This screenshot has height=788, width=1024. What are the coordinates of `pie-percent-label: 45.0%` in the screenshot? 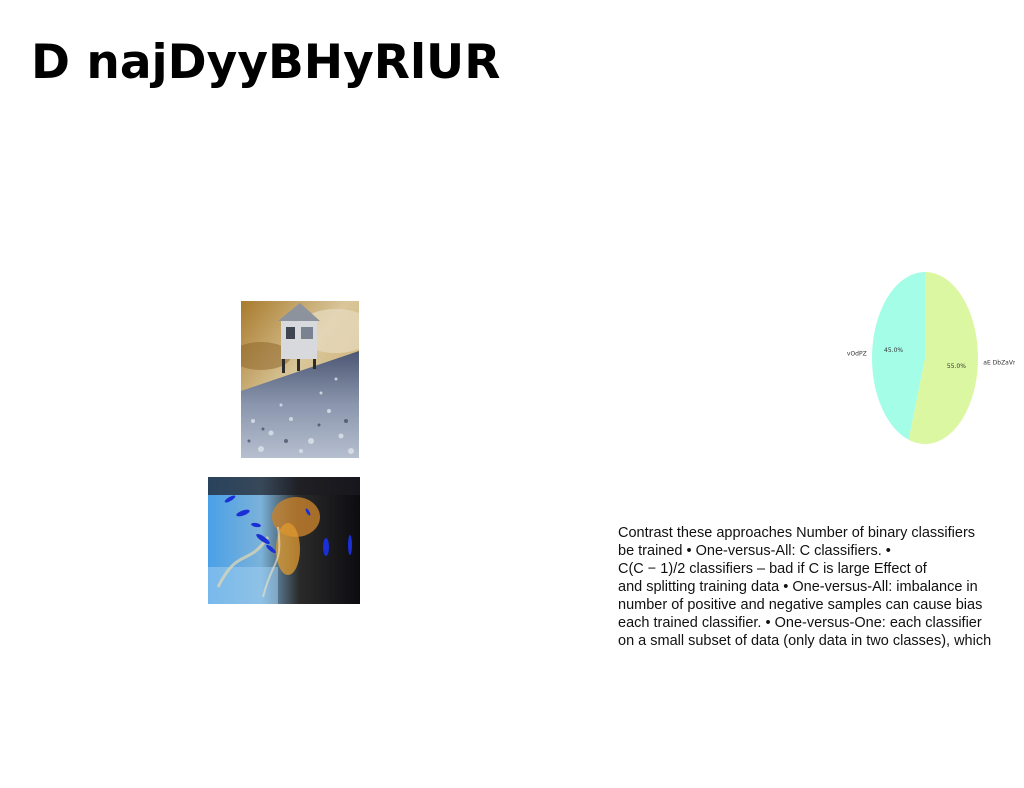 It's located at (893, 350).